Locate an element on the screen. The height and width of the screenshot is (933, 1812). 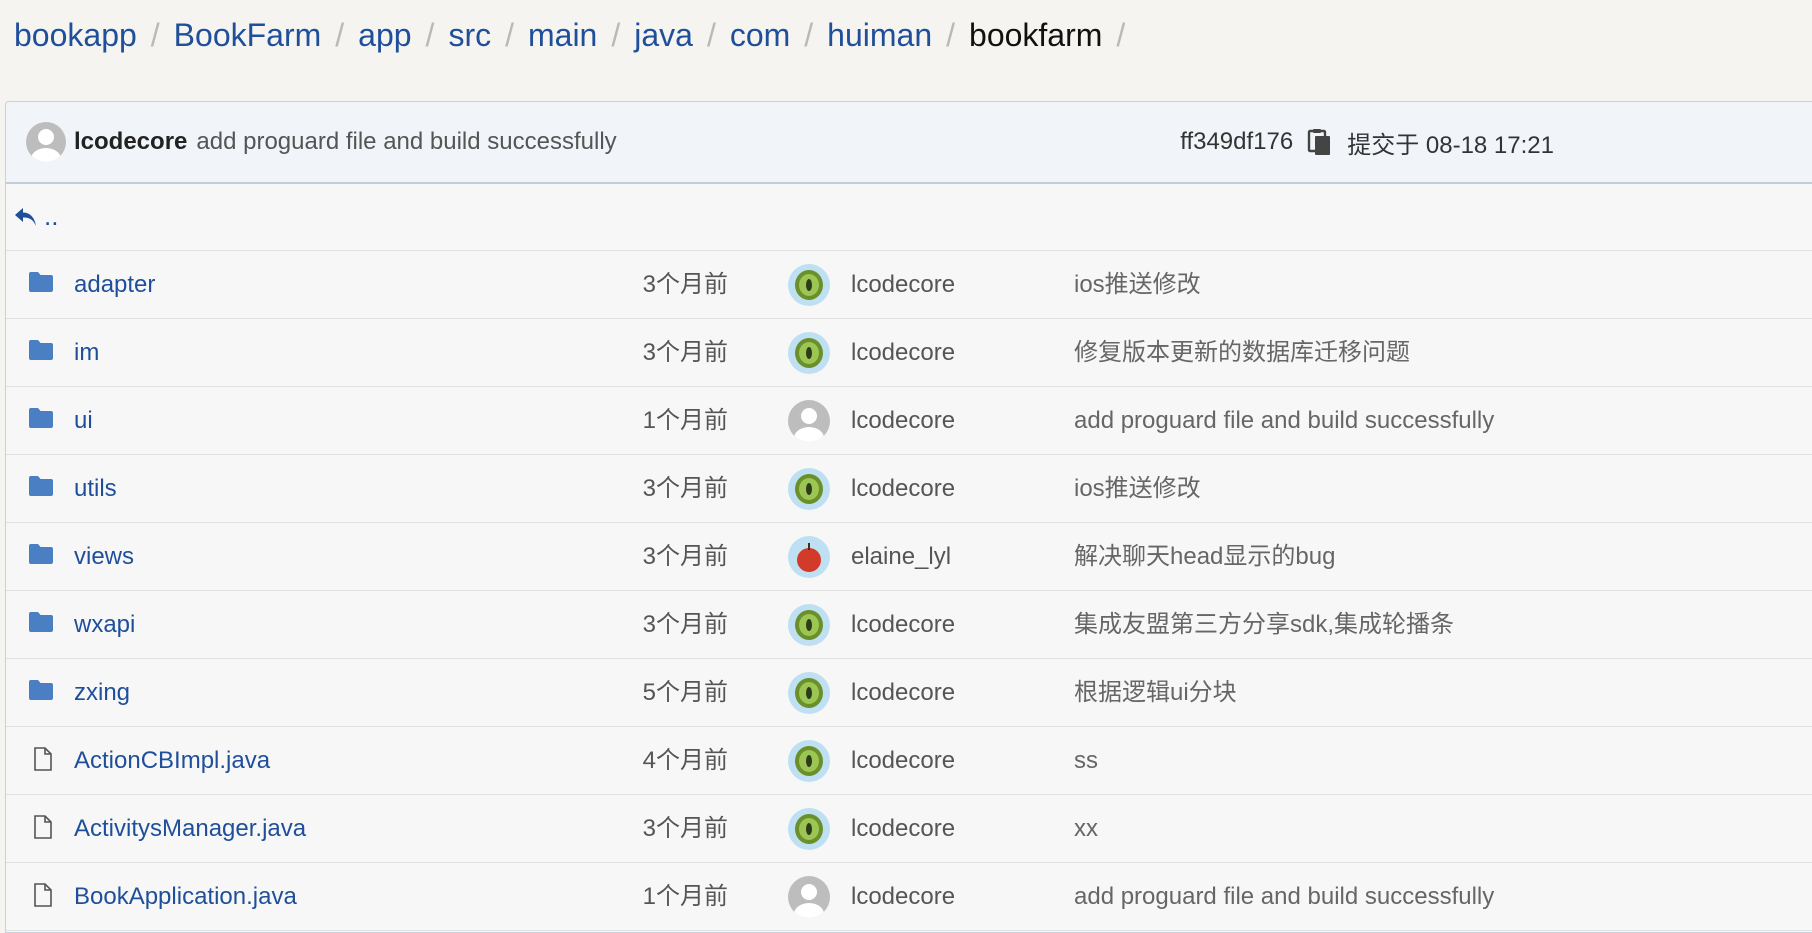
file-row: wxapi 3个月前 lcodecore 集成友盟第三方分享sdk,集成轮播条 is located at coordinates (909, 625).